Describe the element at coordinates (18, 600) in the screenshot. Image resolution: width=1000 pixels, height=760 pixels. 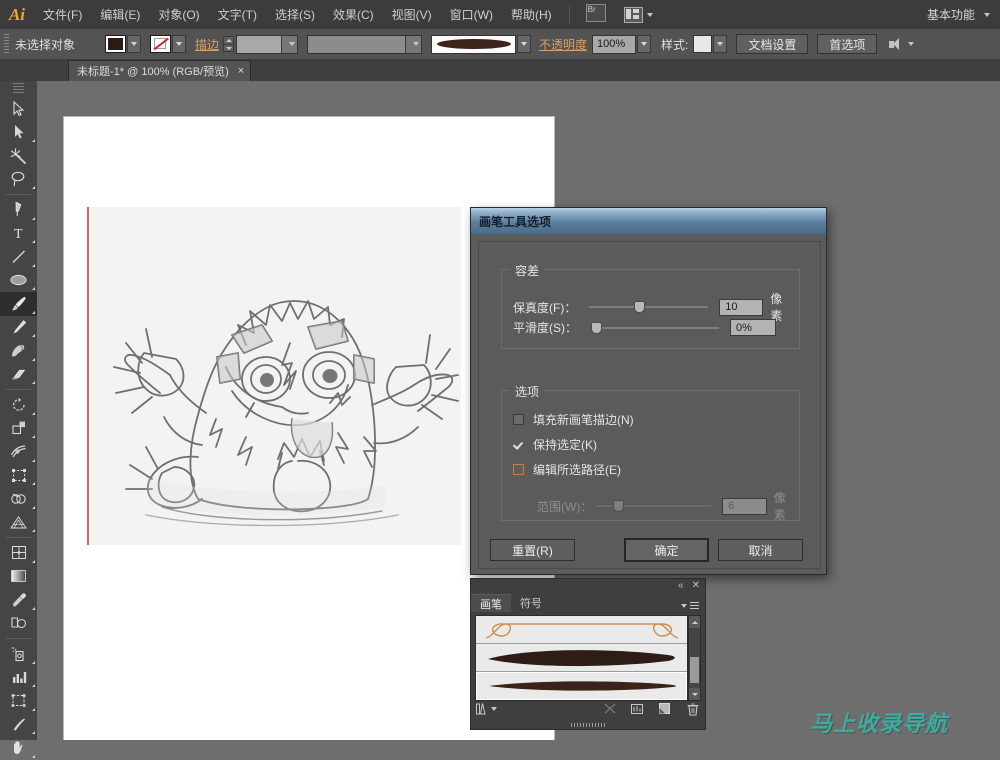
I see `eyedropper-tool` at that location.